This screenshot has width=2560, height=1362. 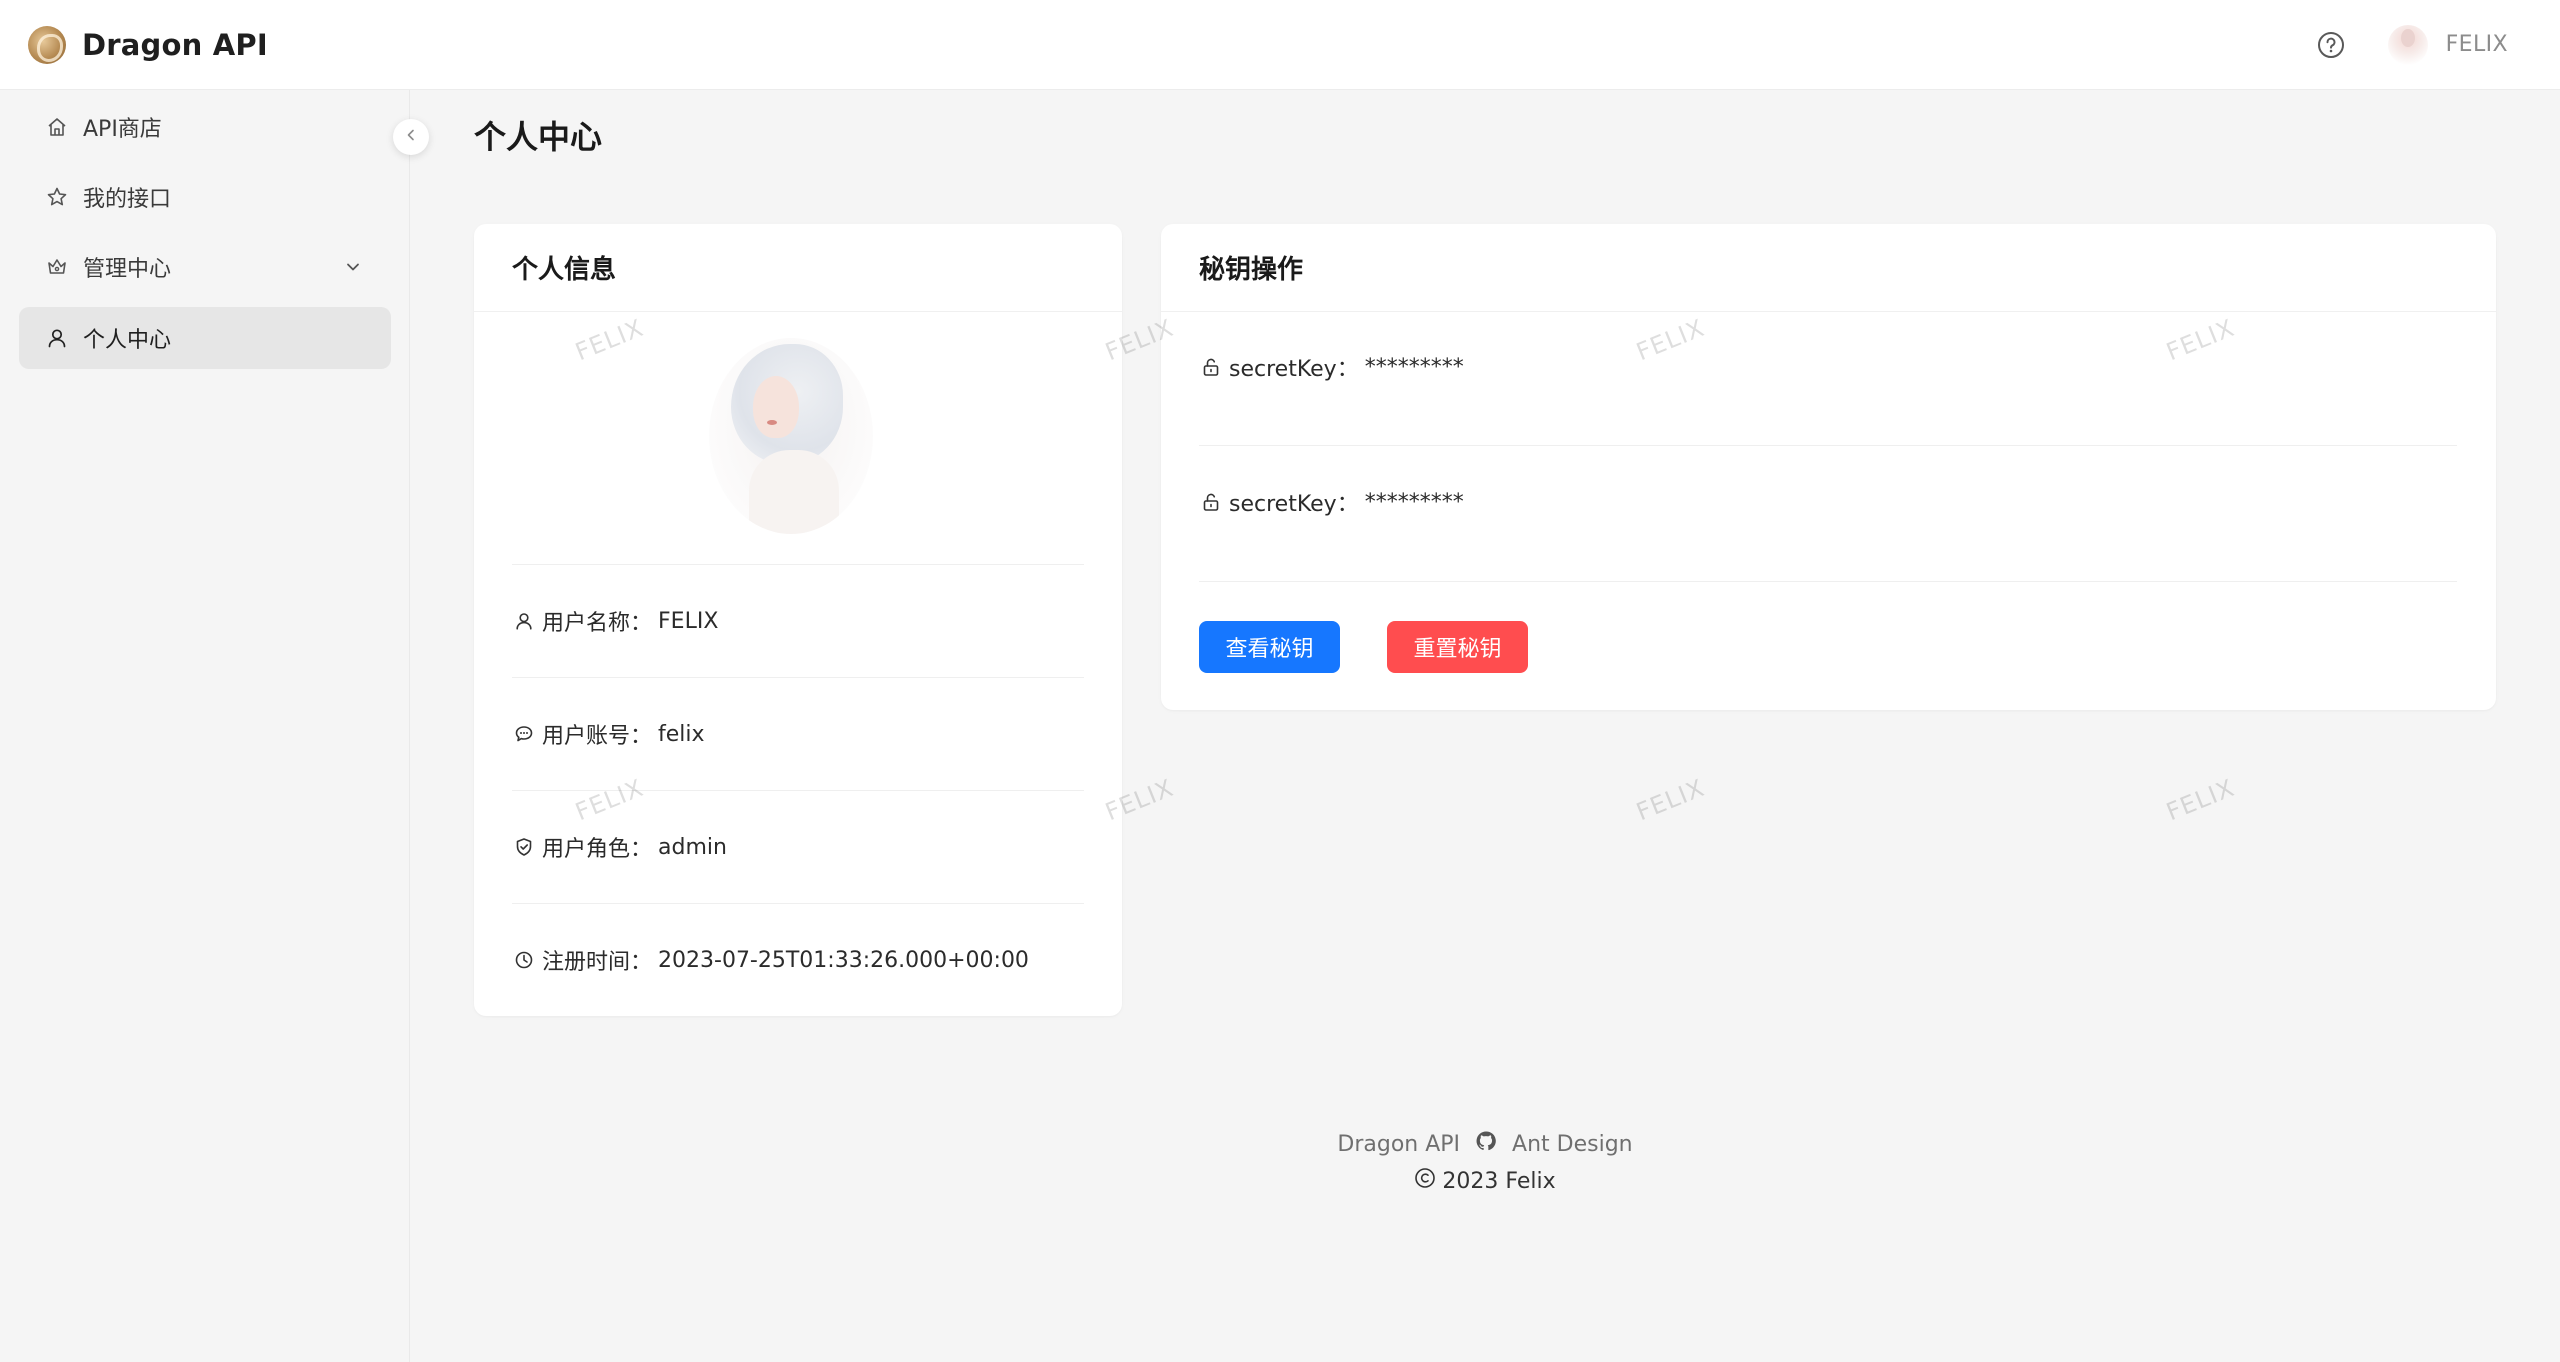 I want to click on question-circle-icon, so click(x=2331, y=45).